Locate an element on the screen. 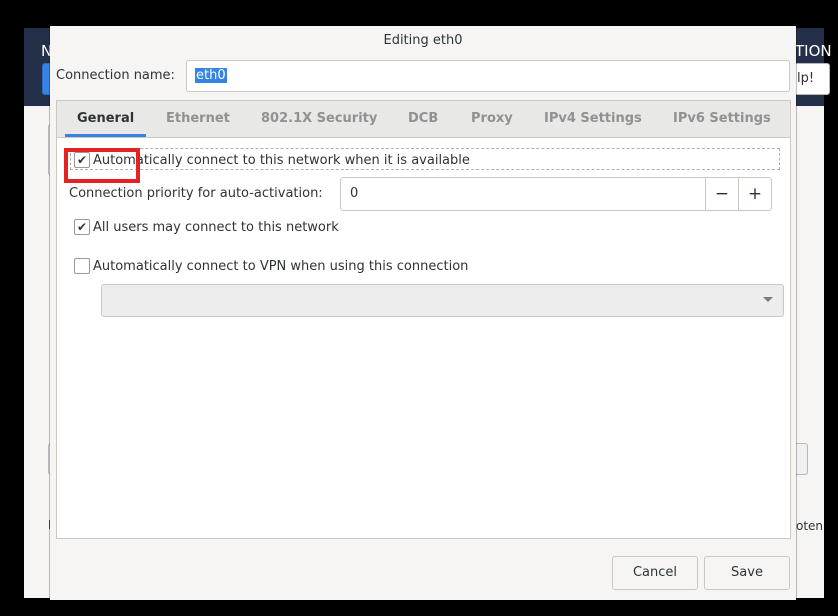 The height and width of the screenshot is (616, 838). background-side-text: oten is located at coordinates (810, 526).